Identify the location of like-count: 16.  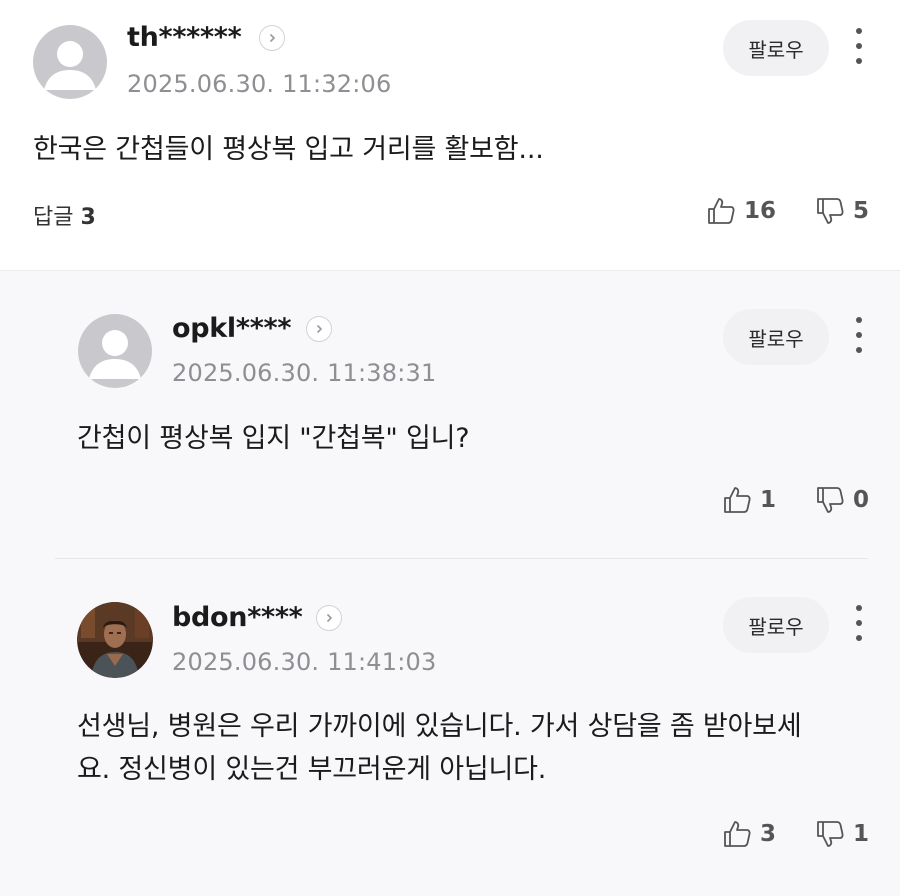
(760, 211).